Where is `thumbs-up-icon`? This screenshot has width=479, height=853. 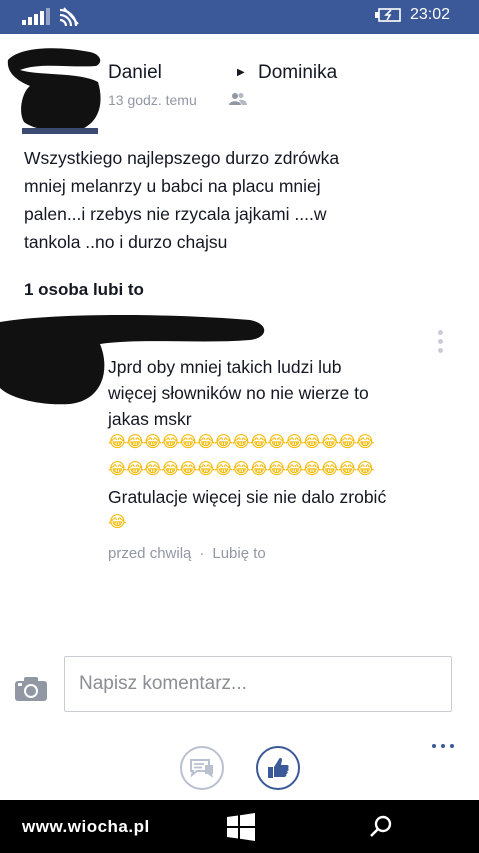 thumbs-up-icon is located at coordinates (278, 767).